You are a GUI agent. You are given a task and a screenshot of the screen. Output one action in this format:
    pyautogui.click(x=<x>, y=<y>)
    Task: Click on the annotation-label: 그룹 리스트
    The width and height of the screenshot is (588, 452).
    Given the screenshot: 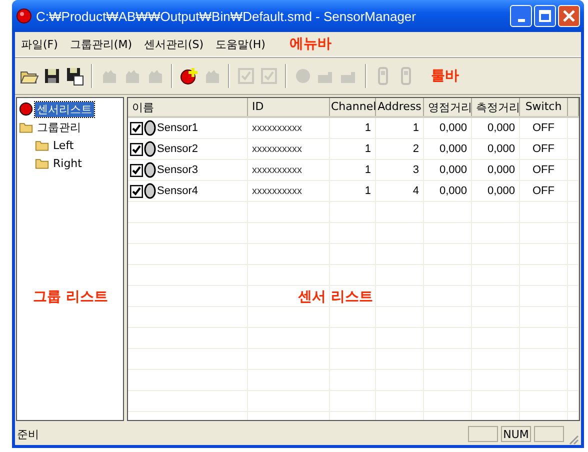 What is the action you would take?
    pyautogui.click(x=70, y=297)
    